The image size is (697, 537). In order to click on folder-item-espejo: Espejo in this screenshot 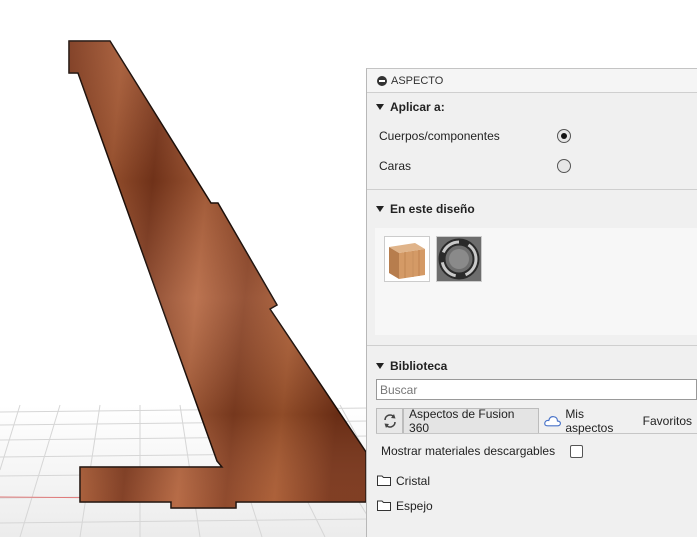, I will do `click(532, 505)`.